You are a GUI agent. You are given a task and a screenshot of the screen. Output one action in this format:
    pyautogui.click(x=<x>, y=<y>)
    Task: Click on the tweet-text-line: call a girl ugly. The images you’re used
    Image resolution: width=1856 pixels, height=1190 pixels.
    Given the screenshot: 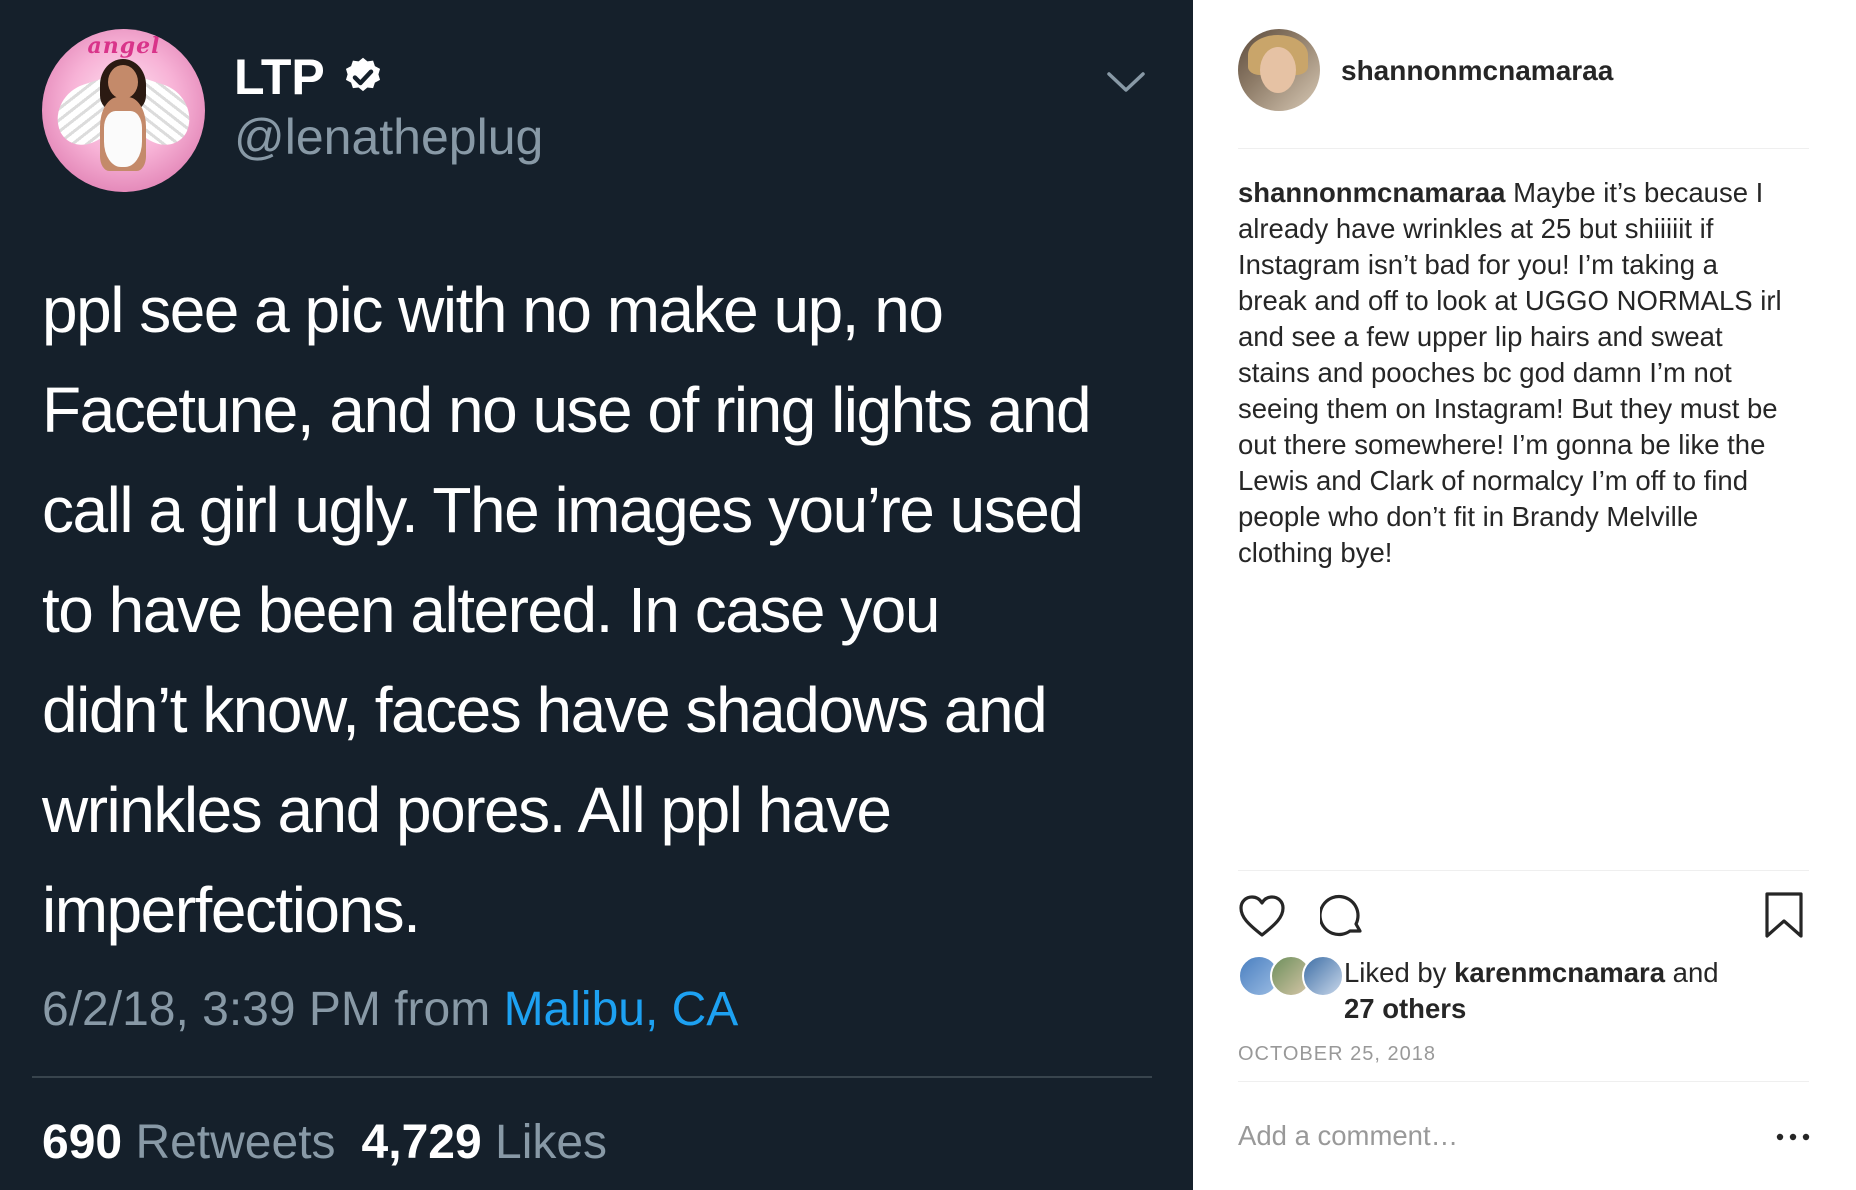 What is the action you would take?
    pyautogui.click(x=563, y=510)
    